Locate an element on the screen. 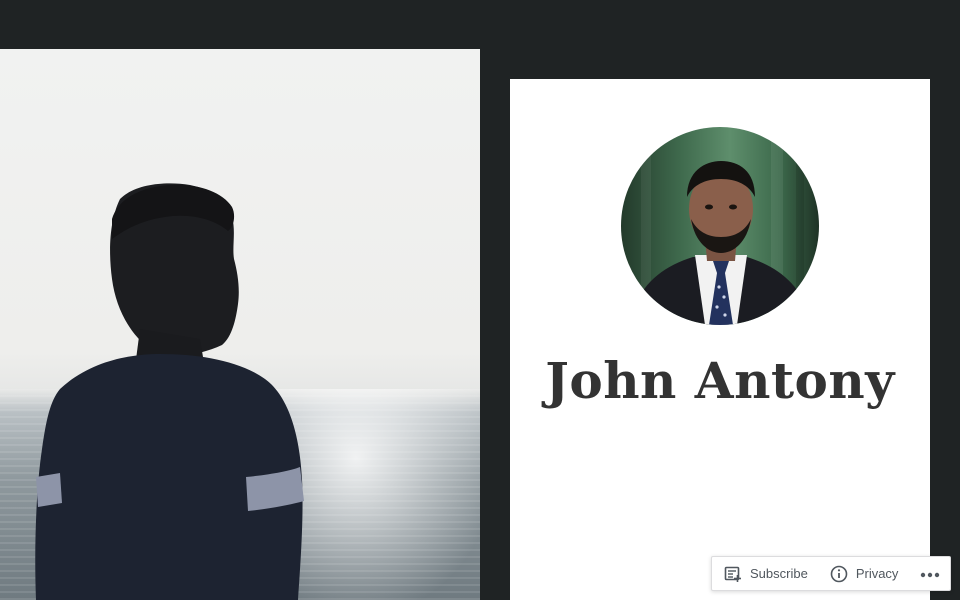  privacy-button: Privacy is located at coordinates (859, 573).